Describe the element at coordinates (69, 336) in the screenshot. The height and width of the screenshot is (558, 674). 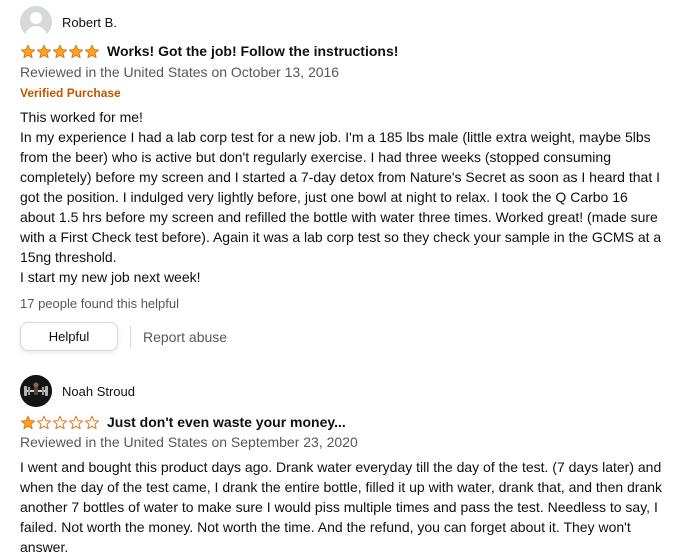
I see `helpful-button: Helpful` at that location.